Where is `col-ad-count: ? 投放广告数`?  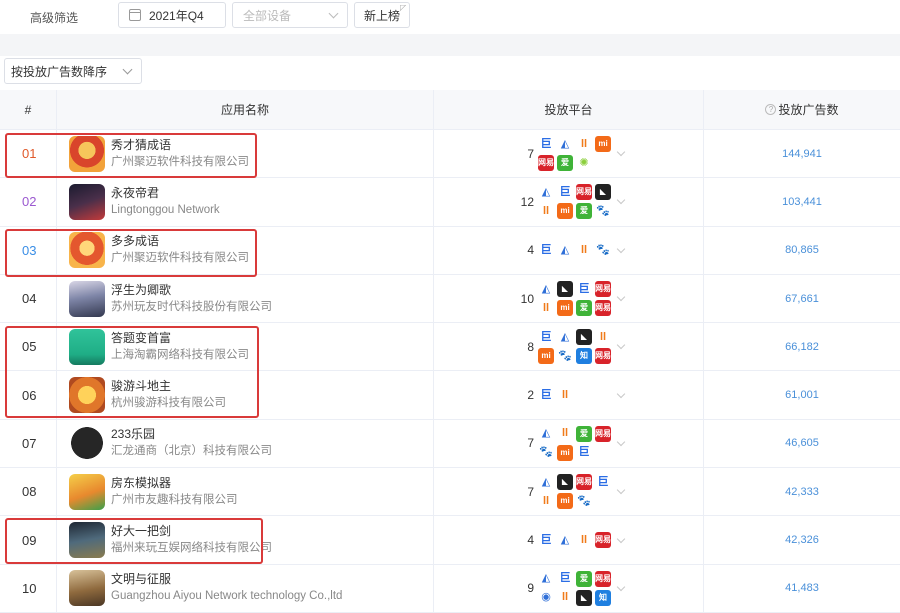 col-ad-count: ? 投放广告数 is located at coordinates (802, 109).